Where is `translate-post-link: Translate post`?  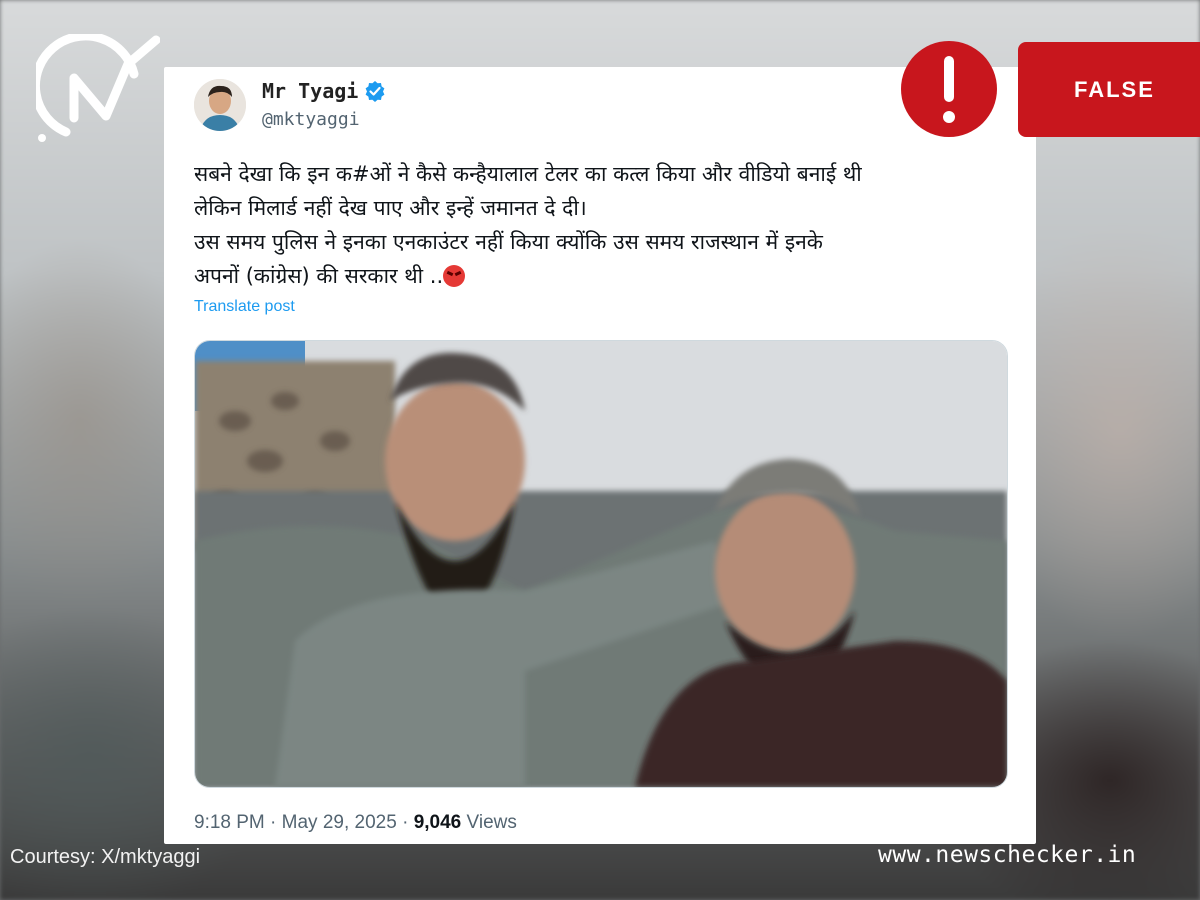
translate-post-link: Translate post is located at coordinates (244, 307).